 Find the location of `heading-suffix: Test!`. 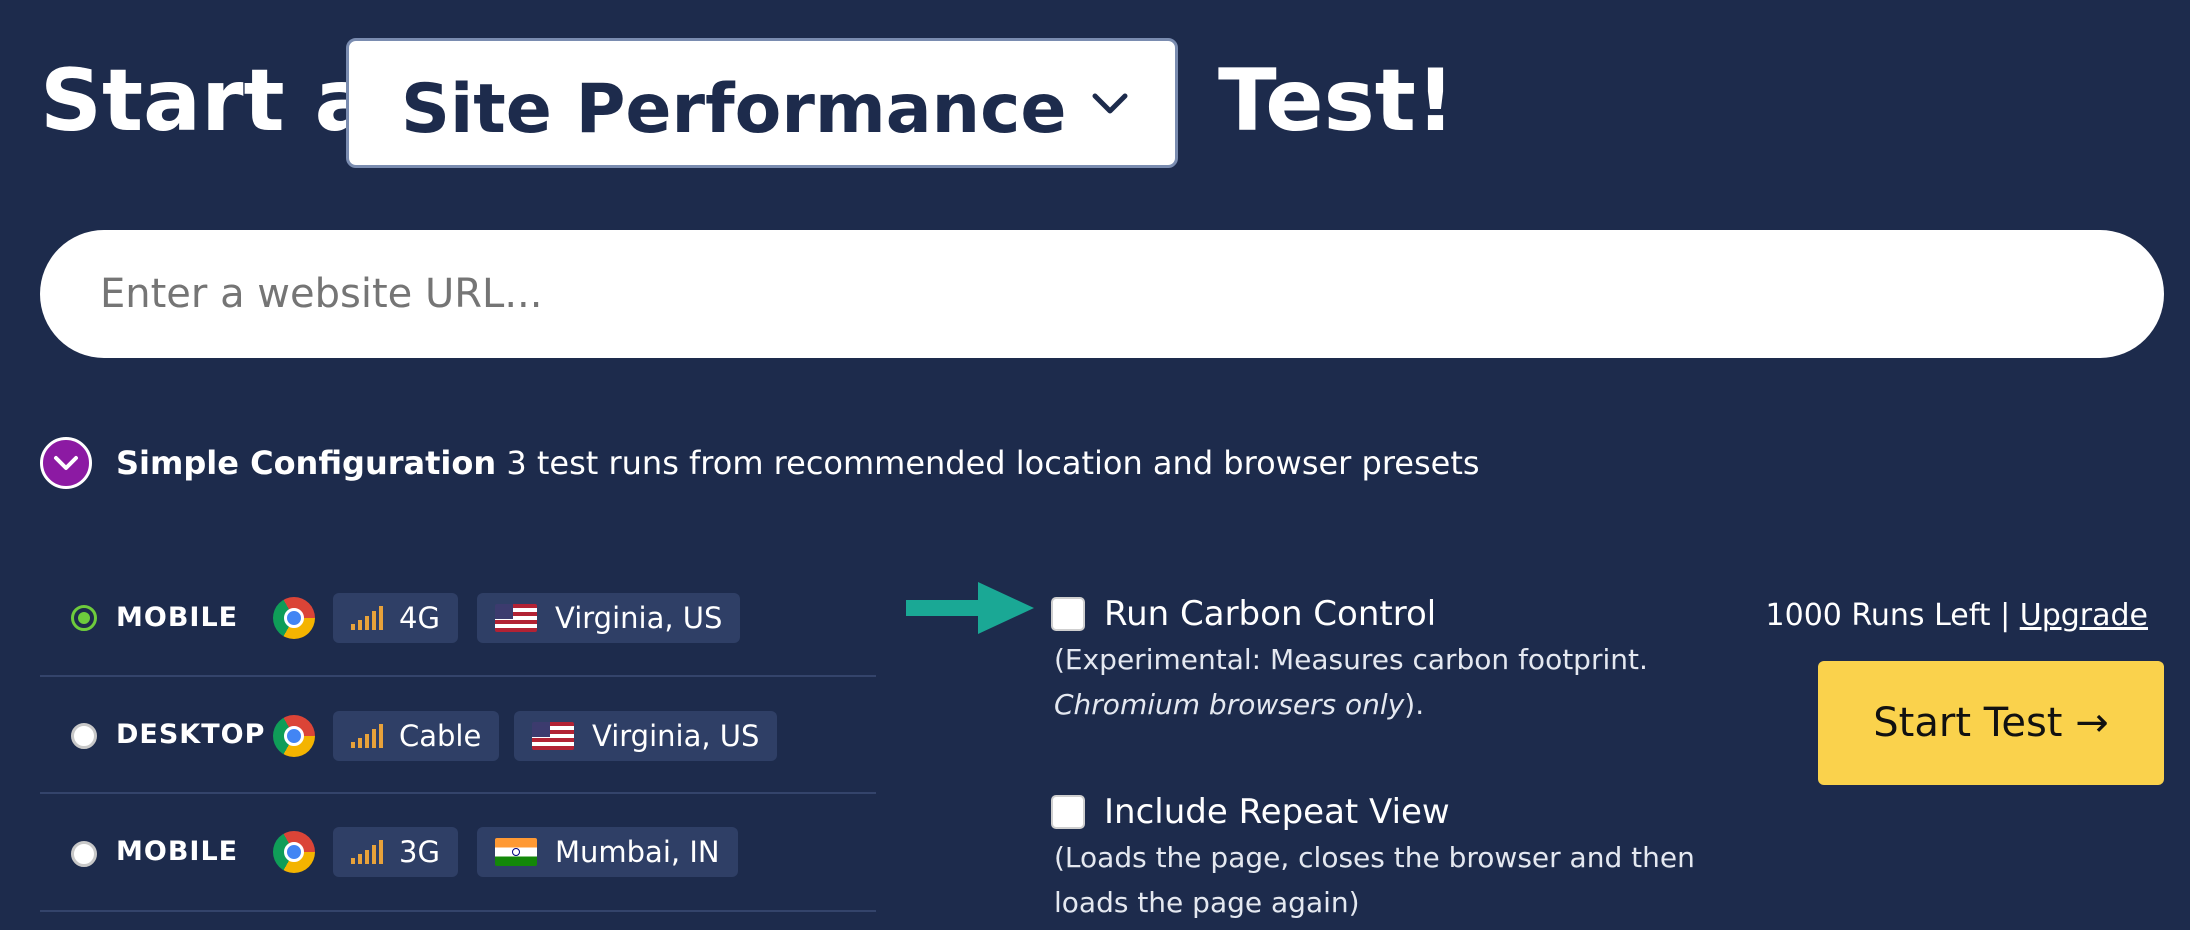

heading-suffix: Test! is located at coordinates (1337, 101).